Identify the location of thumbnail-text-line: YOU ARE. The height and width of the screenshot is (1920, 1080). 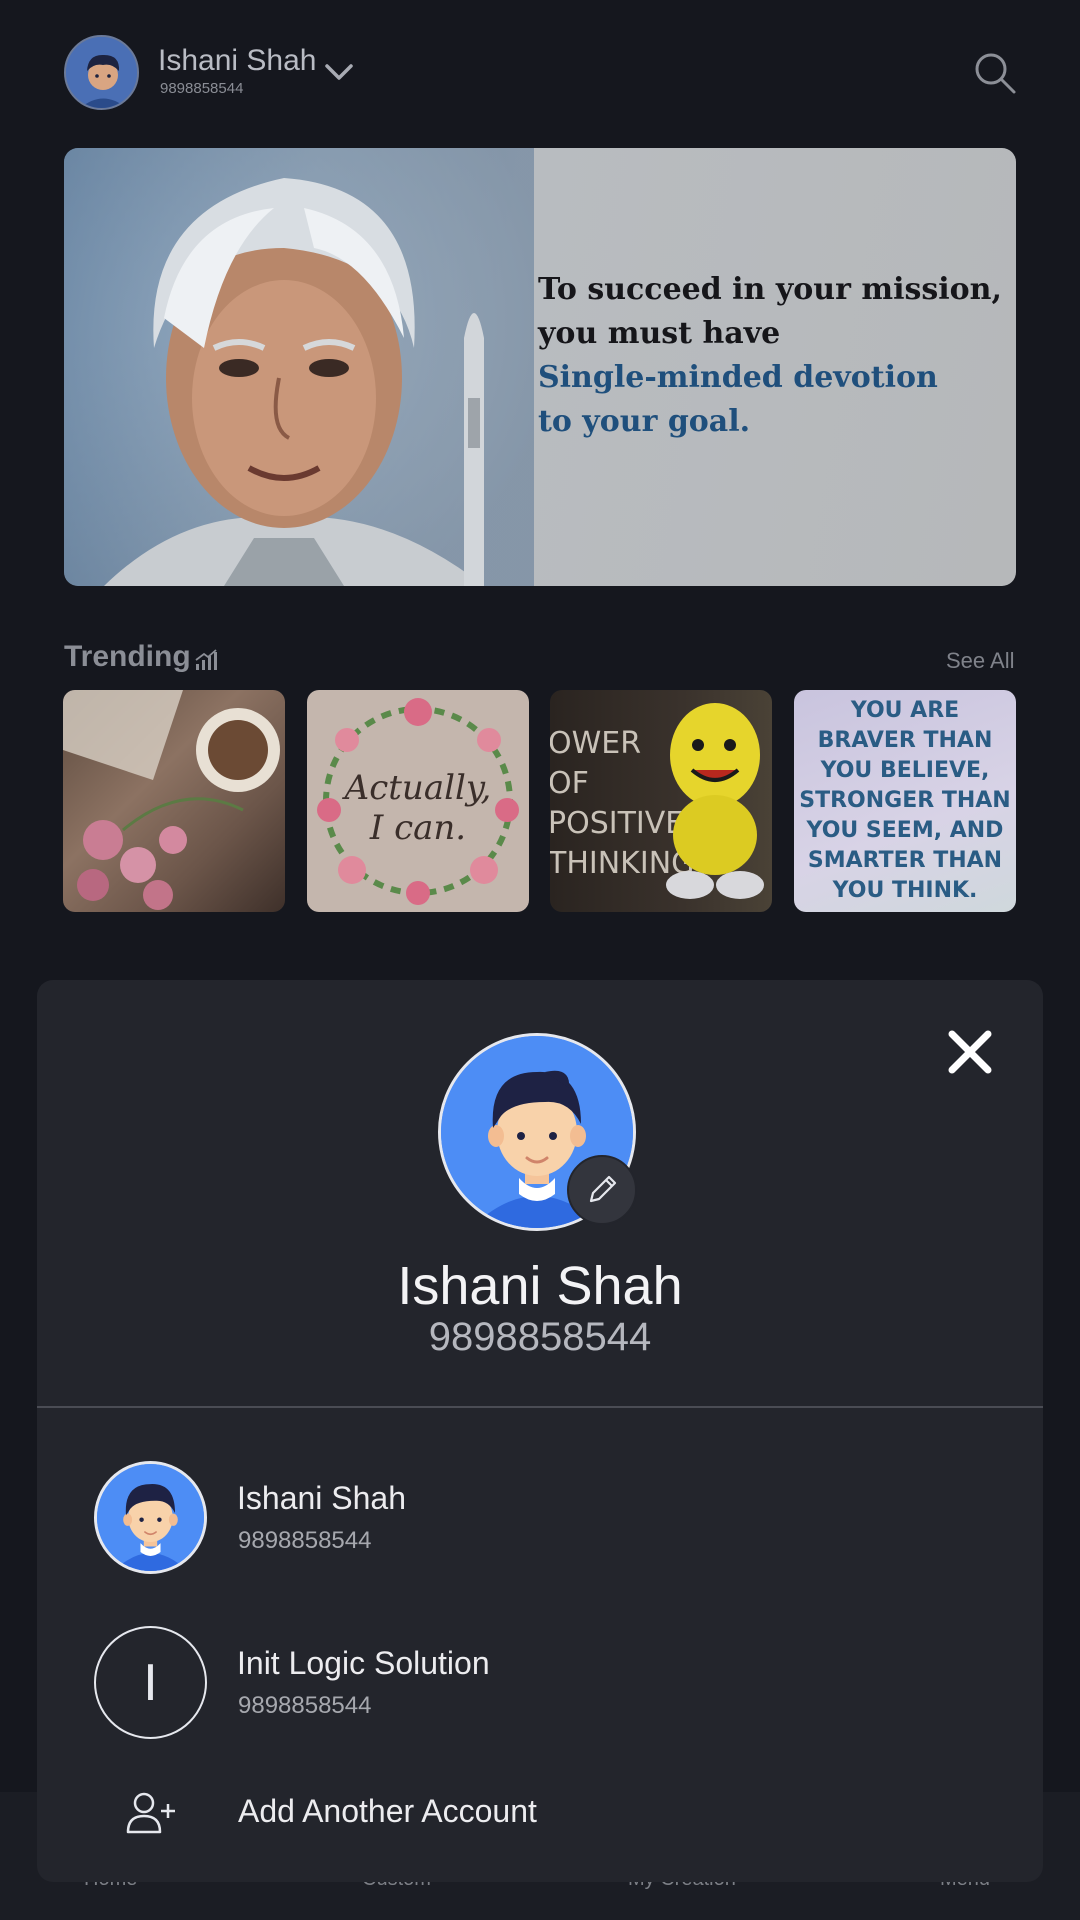
(905, 710).